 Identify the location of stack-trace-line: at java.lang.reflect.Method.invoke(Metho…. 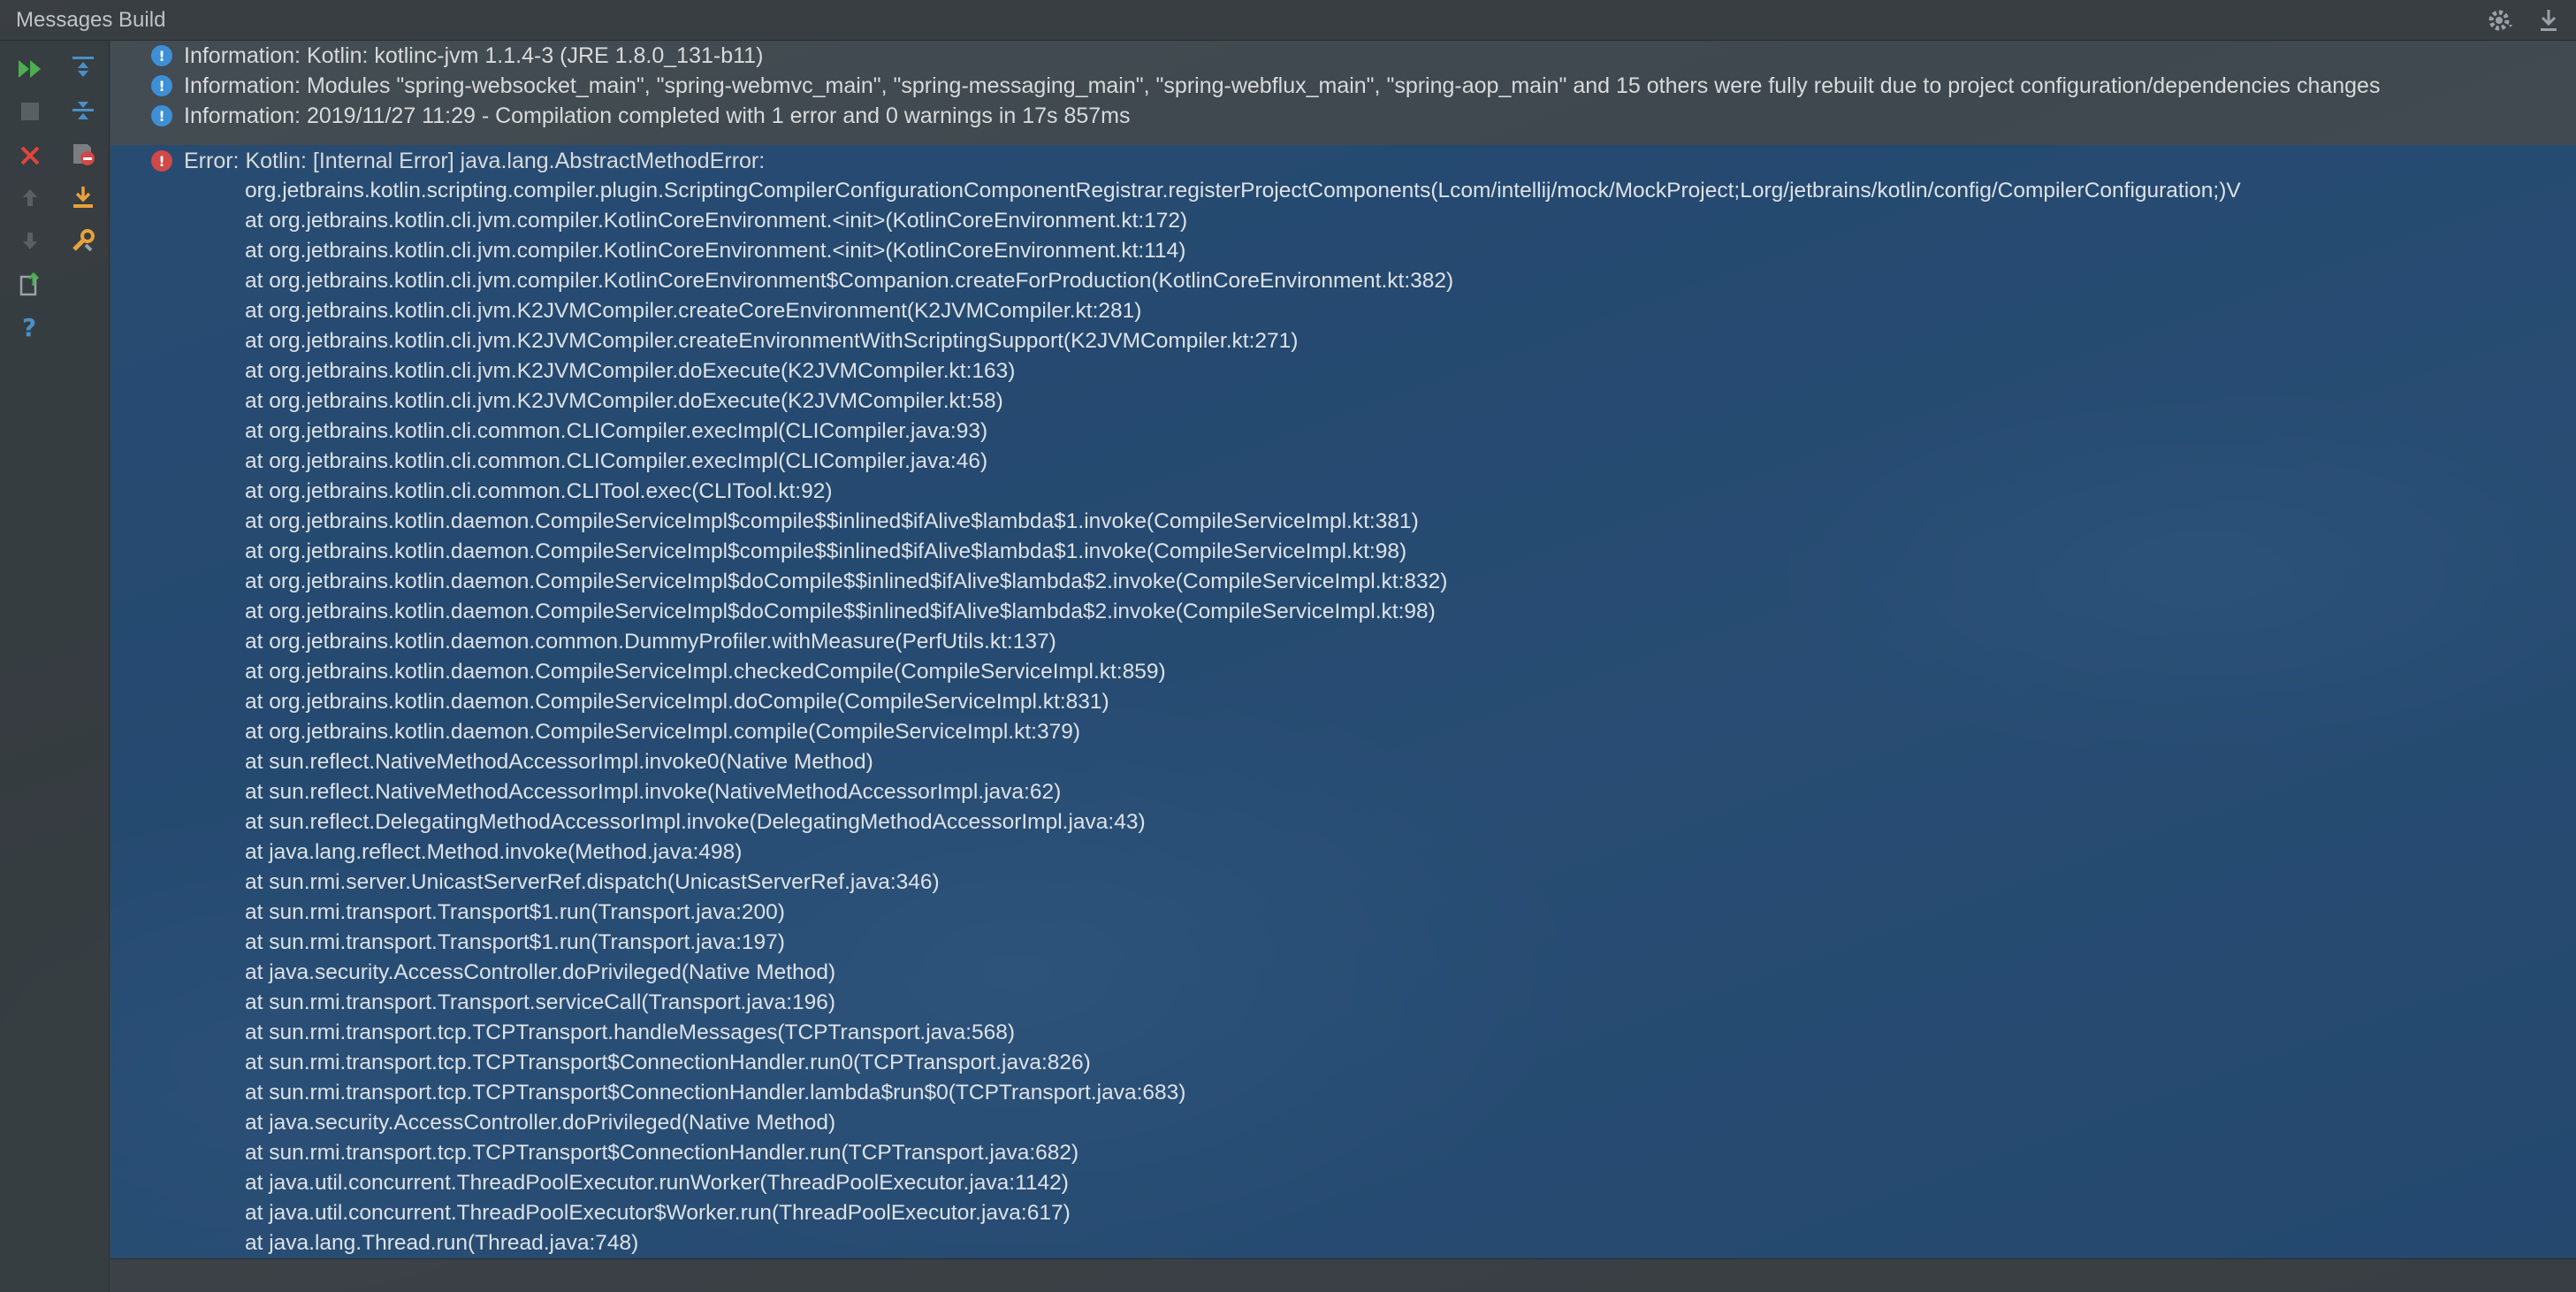
(494, 852).